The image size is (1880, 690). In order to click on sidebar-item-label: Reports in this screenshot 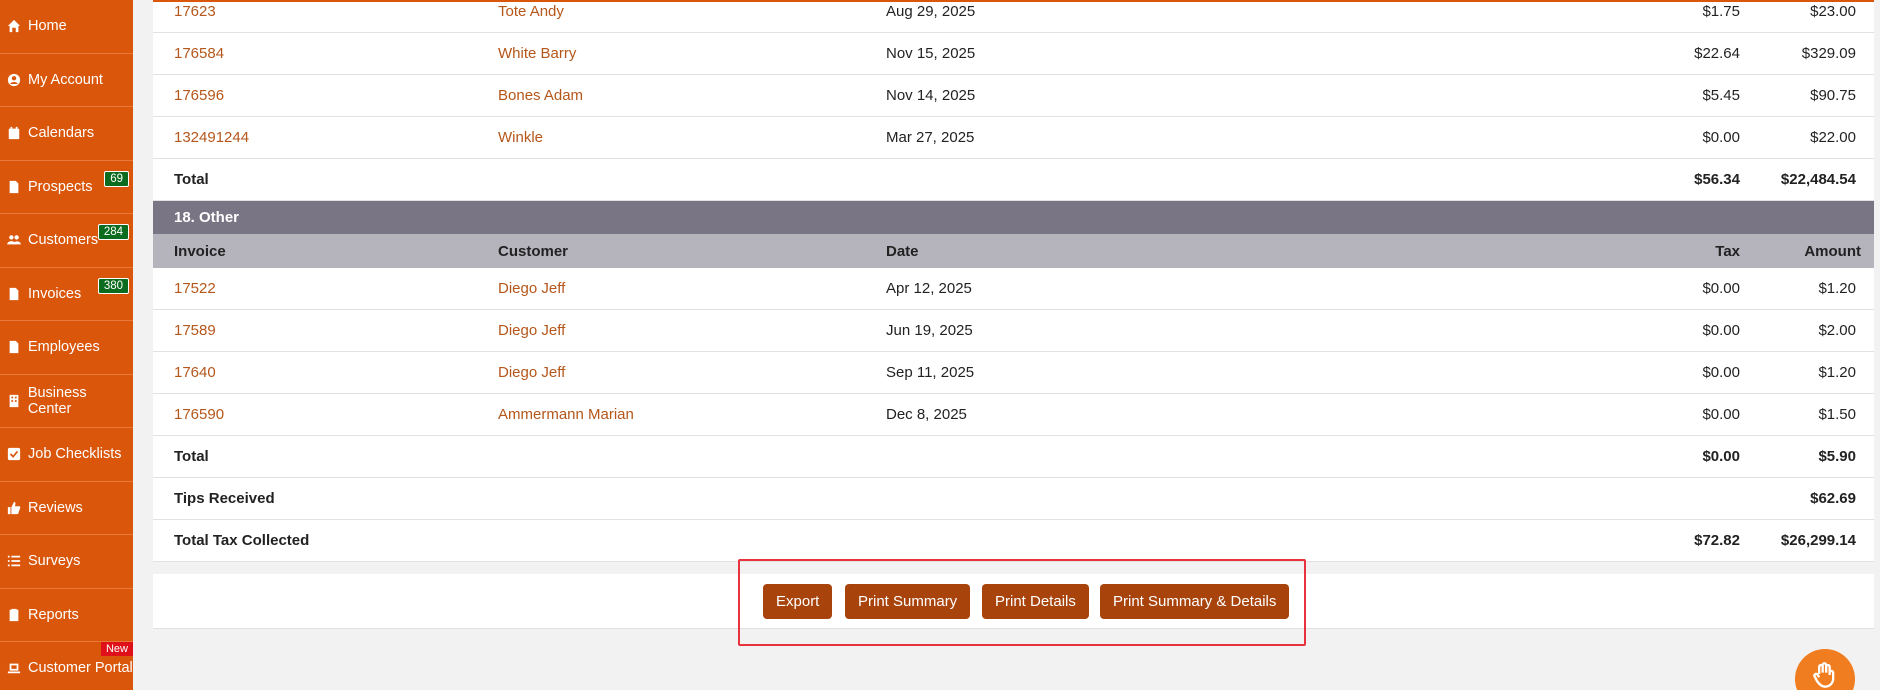, I will do `click(53, 614)`.